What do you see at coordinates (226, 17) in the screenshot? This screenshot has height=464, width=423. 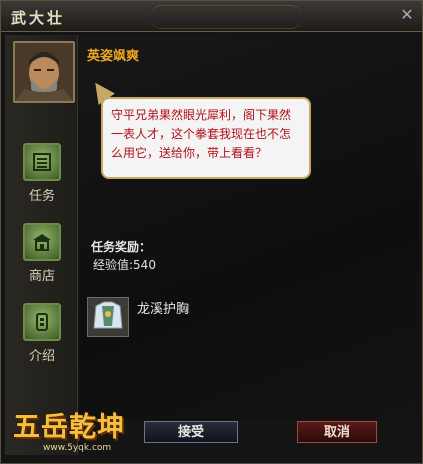 I see `title-ornament` at bounding box center [226, 17].